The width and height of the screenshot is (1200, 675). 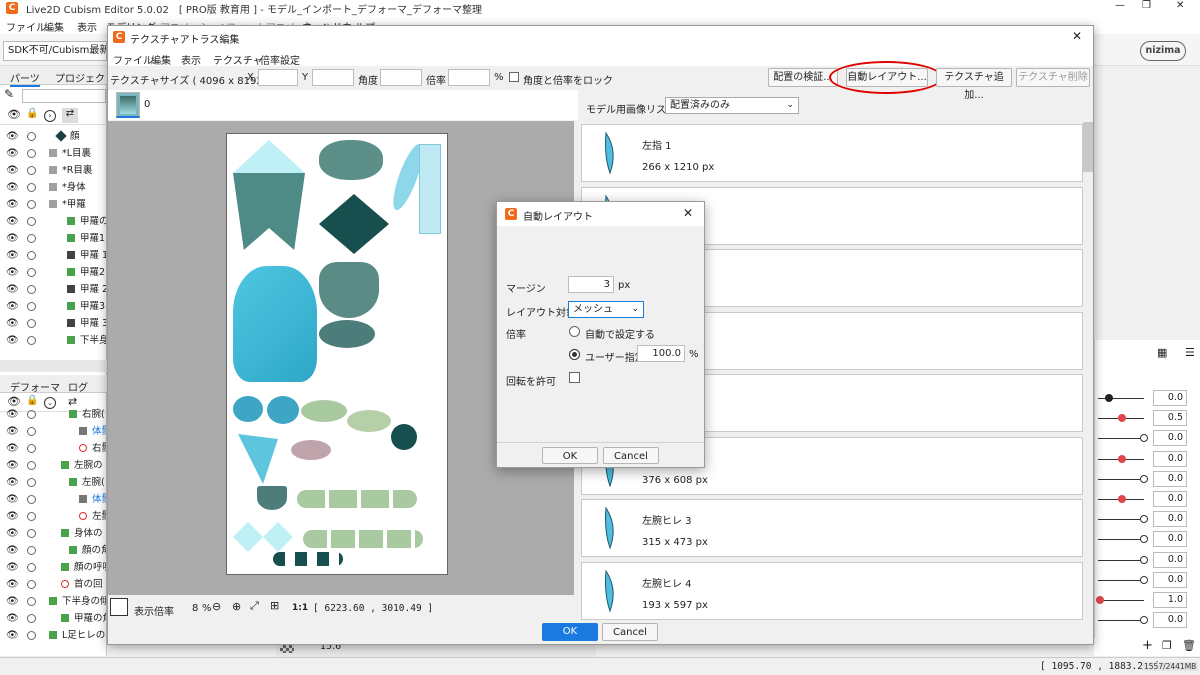 I want to click on parts-tree-row: 👁 甲羅2, so click(x=53, y=272).